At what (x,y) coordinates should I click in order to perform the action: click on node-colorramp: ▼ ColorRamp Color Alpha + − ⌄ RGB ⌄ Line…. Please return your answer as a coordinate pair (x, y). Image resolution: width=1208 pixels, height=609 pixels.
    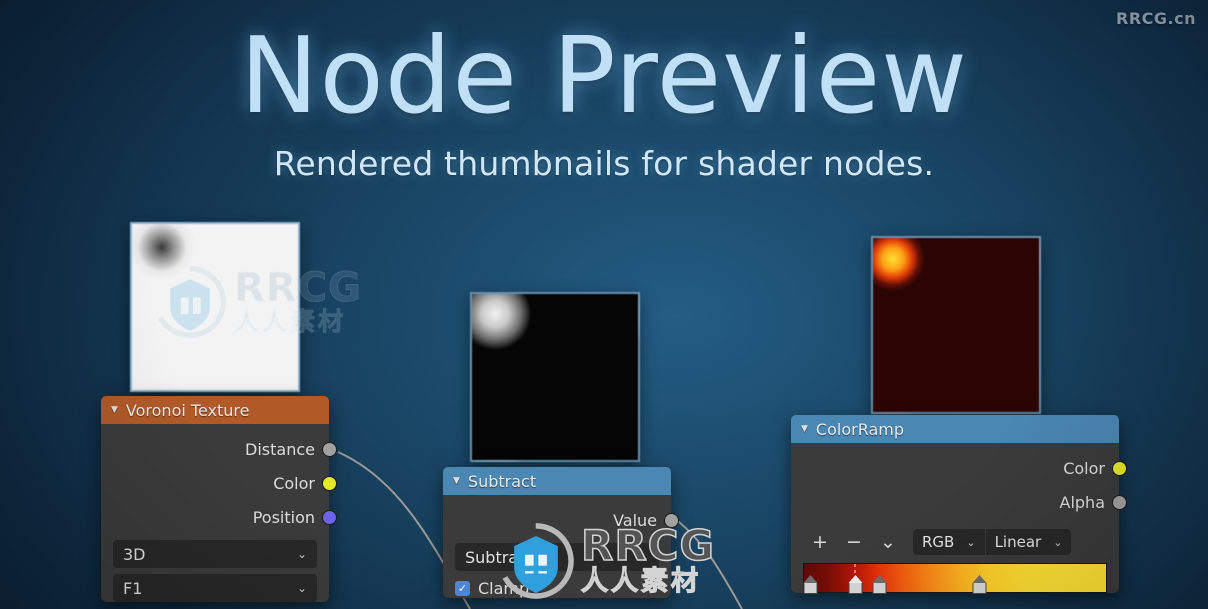
    Looking at the image, I should click on (959, 504).